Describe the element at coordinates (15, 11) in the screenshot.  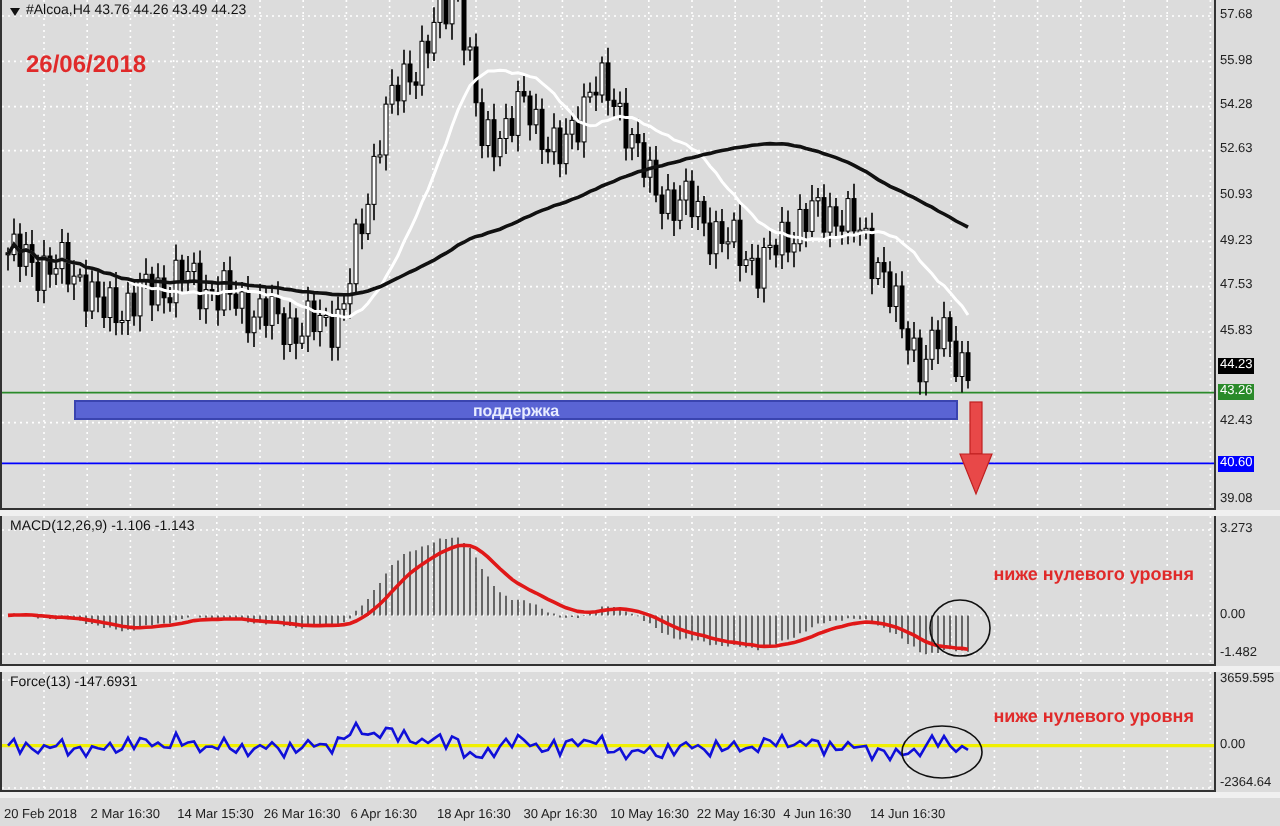
I see `triangle-icon` at that location.